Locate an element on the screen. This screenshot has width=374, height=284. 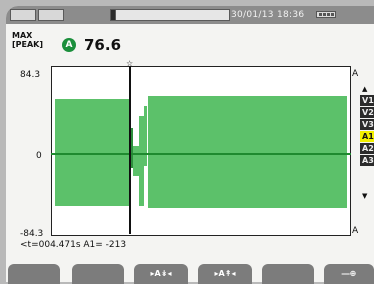
channel-a1: A1 is located at coordinates (367, 136).